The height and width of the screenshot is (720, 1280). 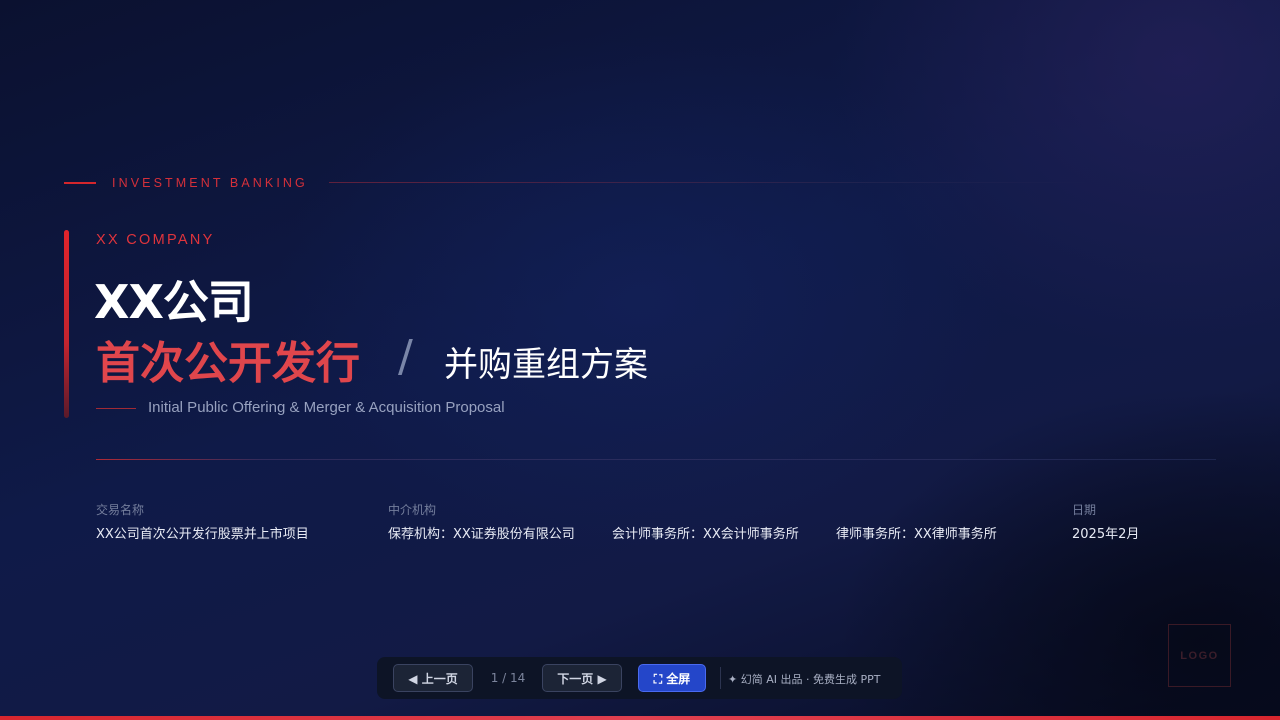 What do you see at coordinates (433, 678) in the screenshot?
I see `previous-page-button: ◀ 上一页` at bounding box center [433, 678].